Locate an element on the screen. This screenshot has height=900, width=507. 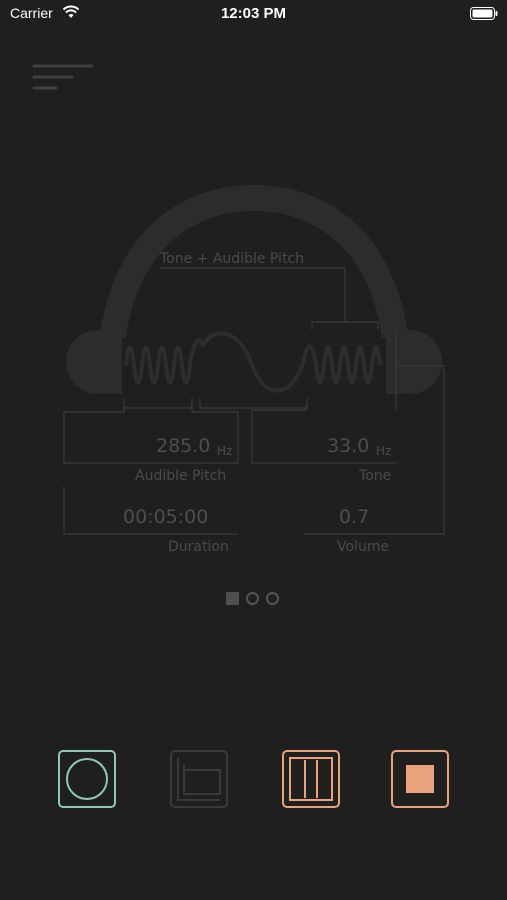
diagram-title: Tone + Audible Pitch is located at coordinates (232, 259).